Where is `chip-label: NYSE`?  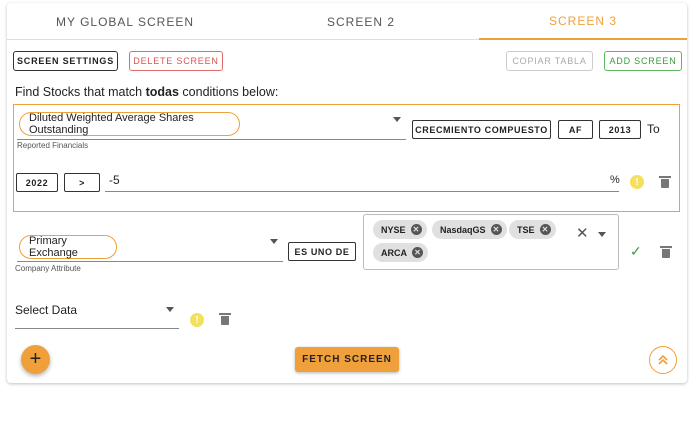 chip-label: NYSE is located at coordinates (393, 229).